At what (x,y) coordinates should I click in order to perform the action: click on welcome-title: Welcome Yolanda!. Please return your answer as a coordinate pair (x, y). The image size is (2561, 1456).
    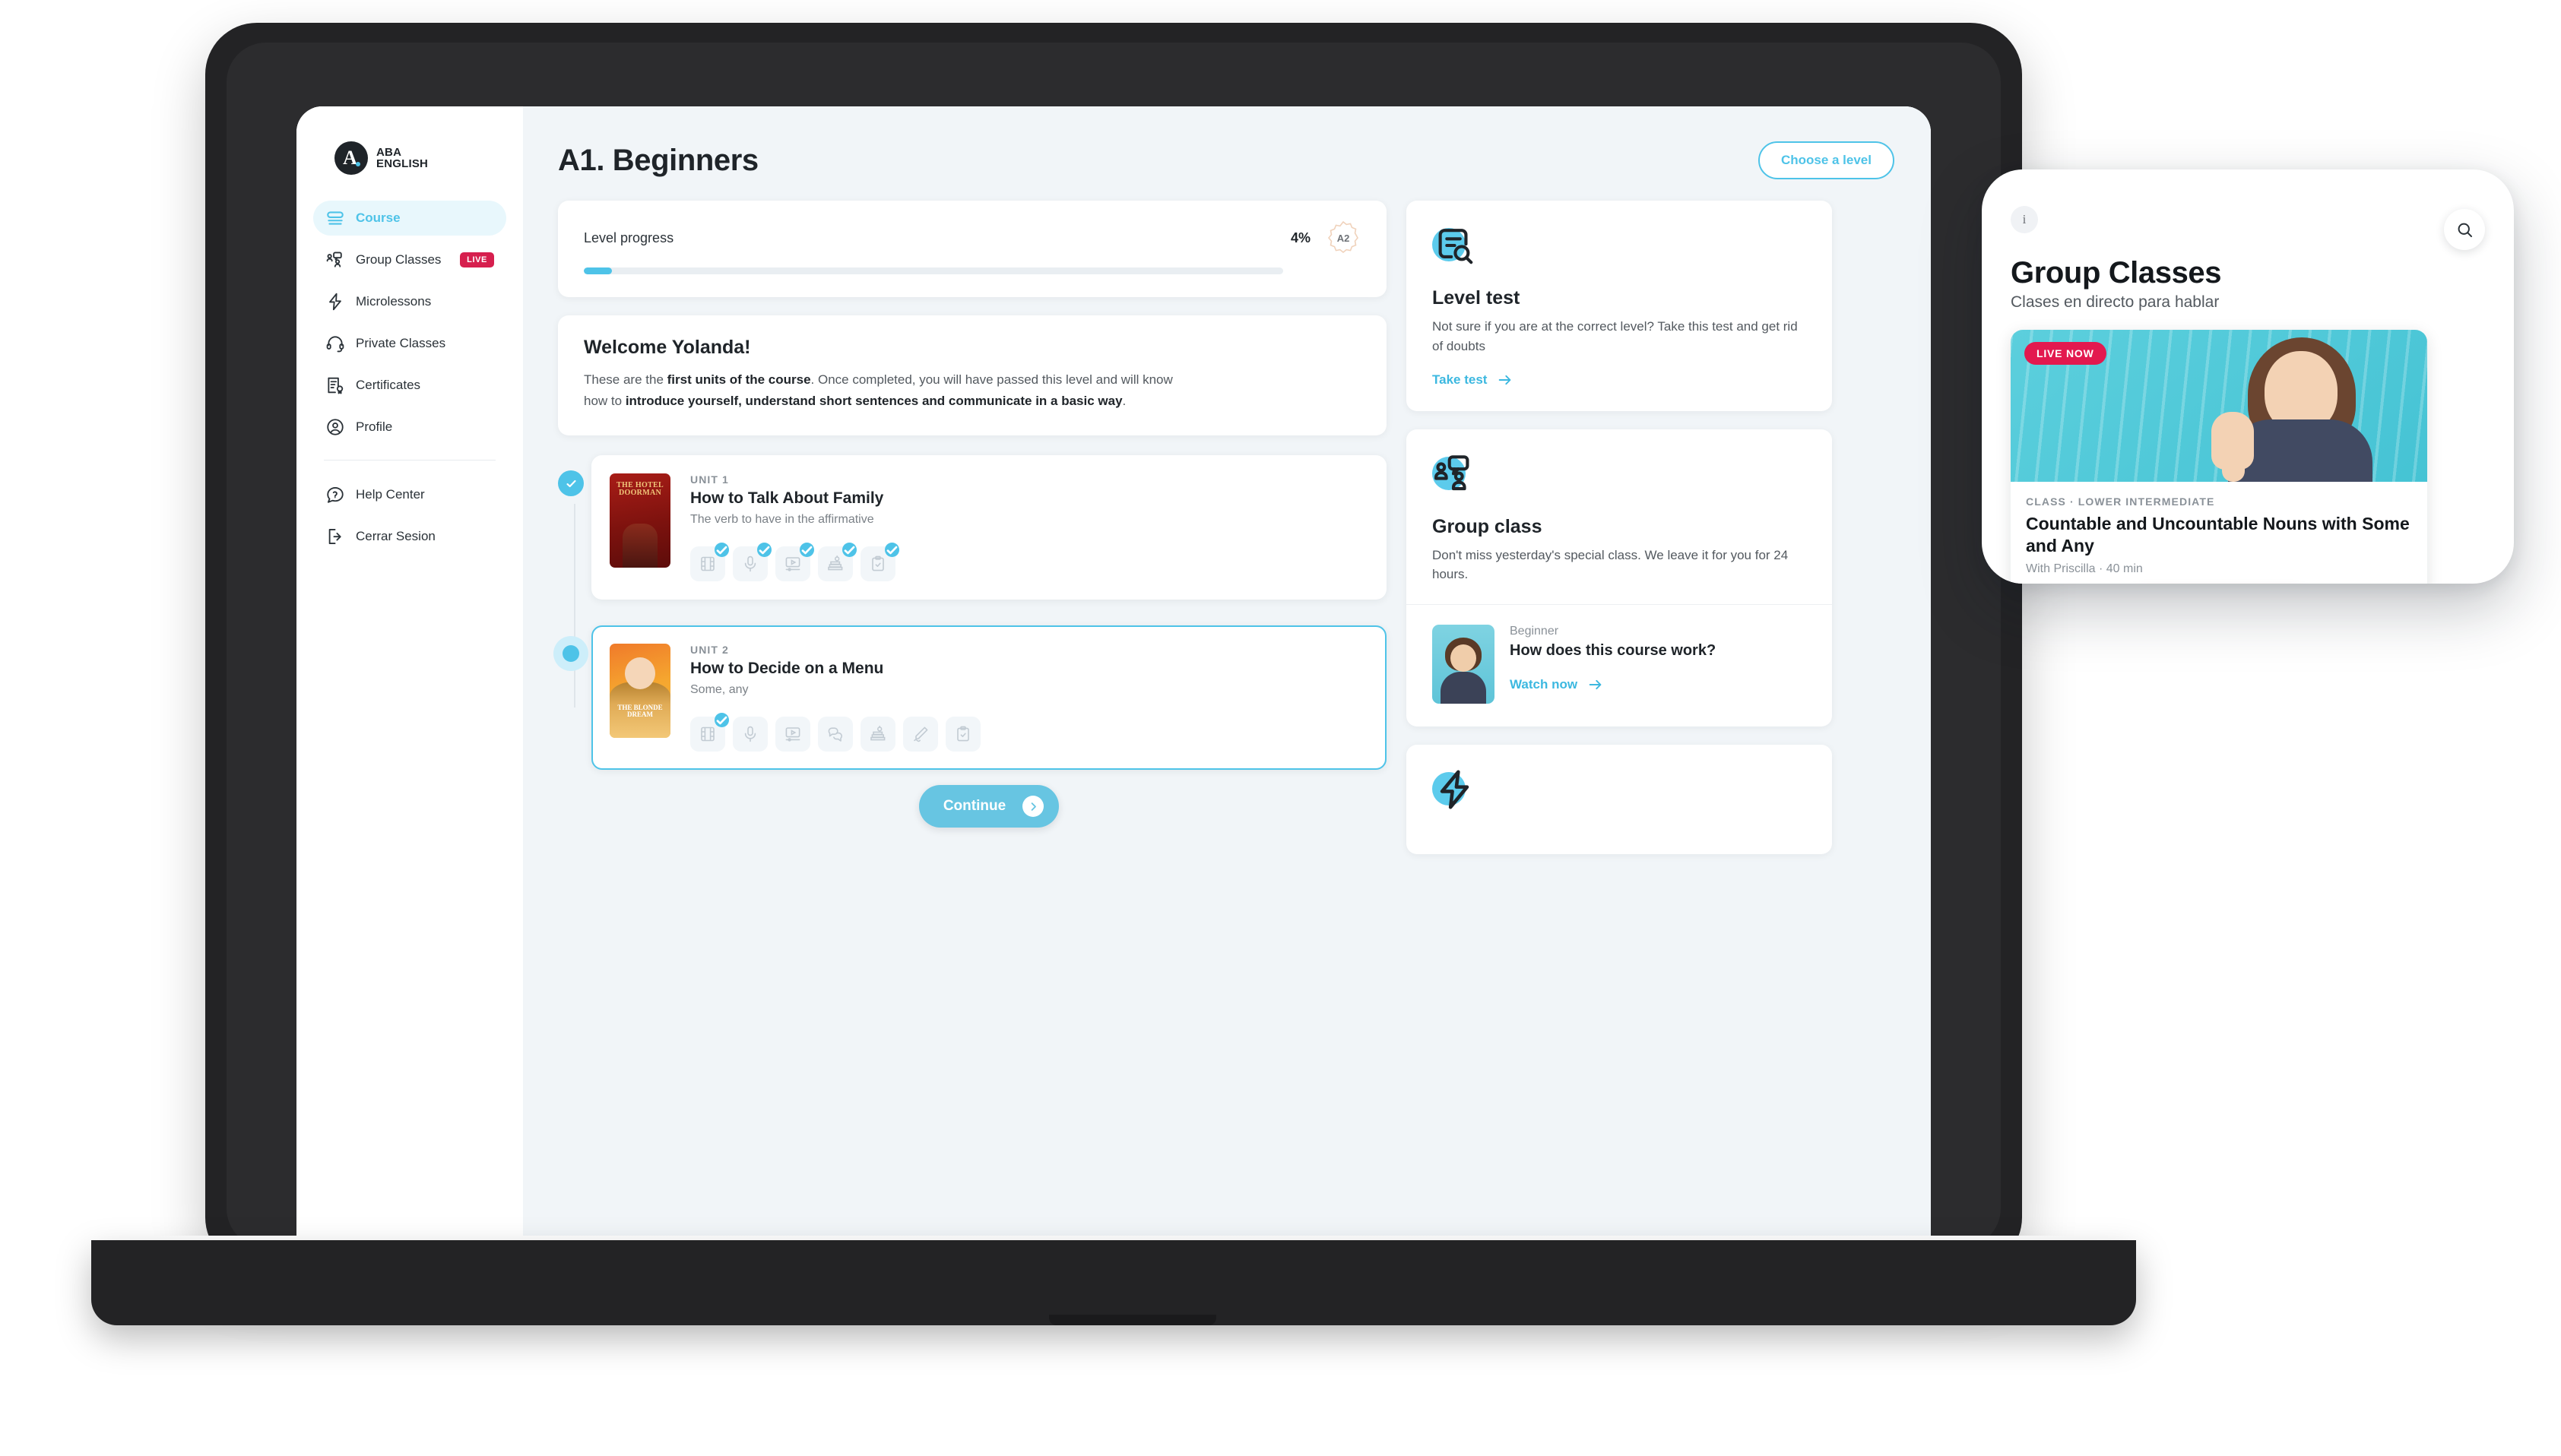
    Looking at the image, I should click on (668, 347).